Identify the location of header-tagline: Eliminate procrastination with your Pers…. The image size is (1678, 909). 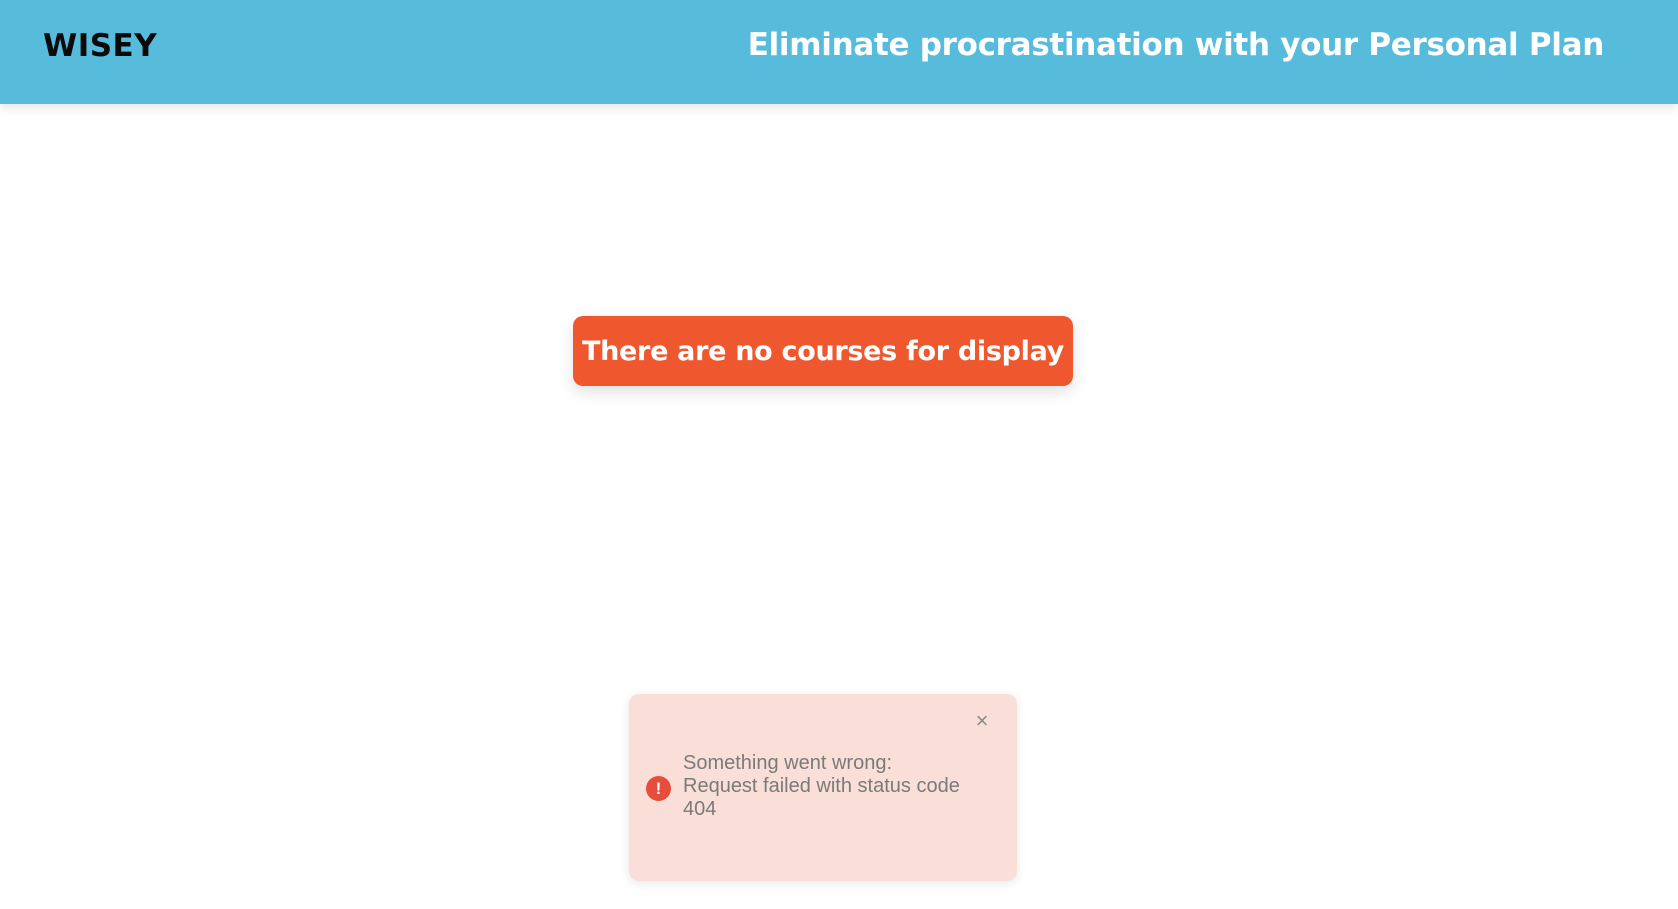
(1176, 45).